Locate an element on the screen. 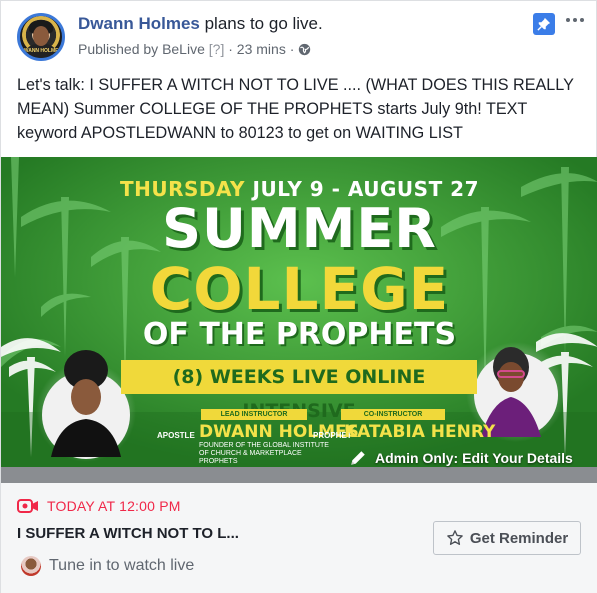 This screenshot has width=597, height=593. get-reminder-label: Get Reminder is located at coordinates (519, 538).